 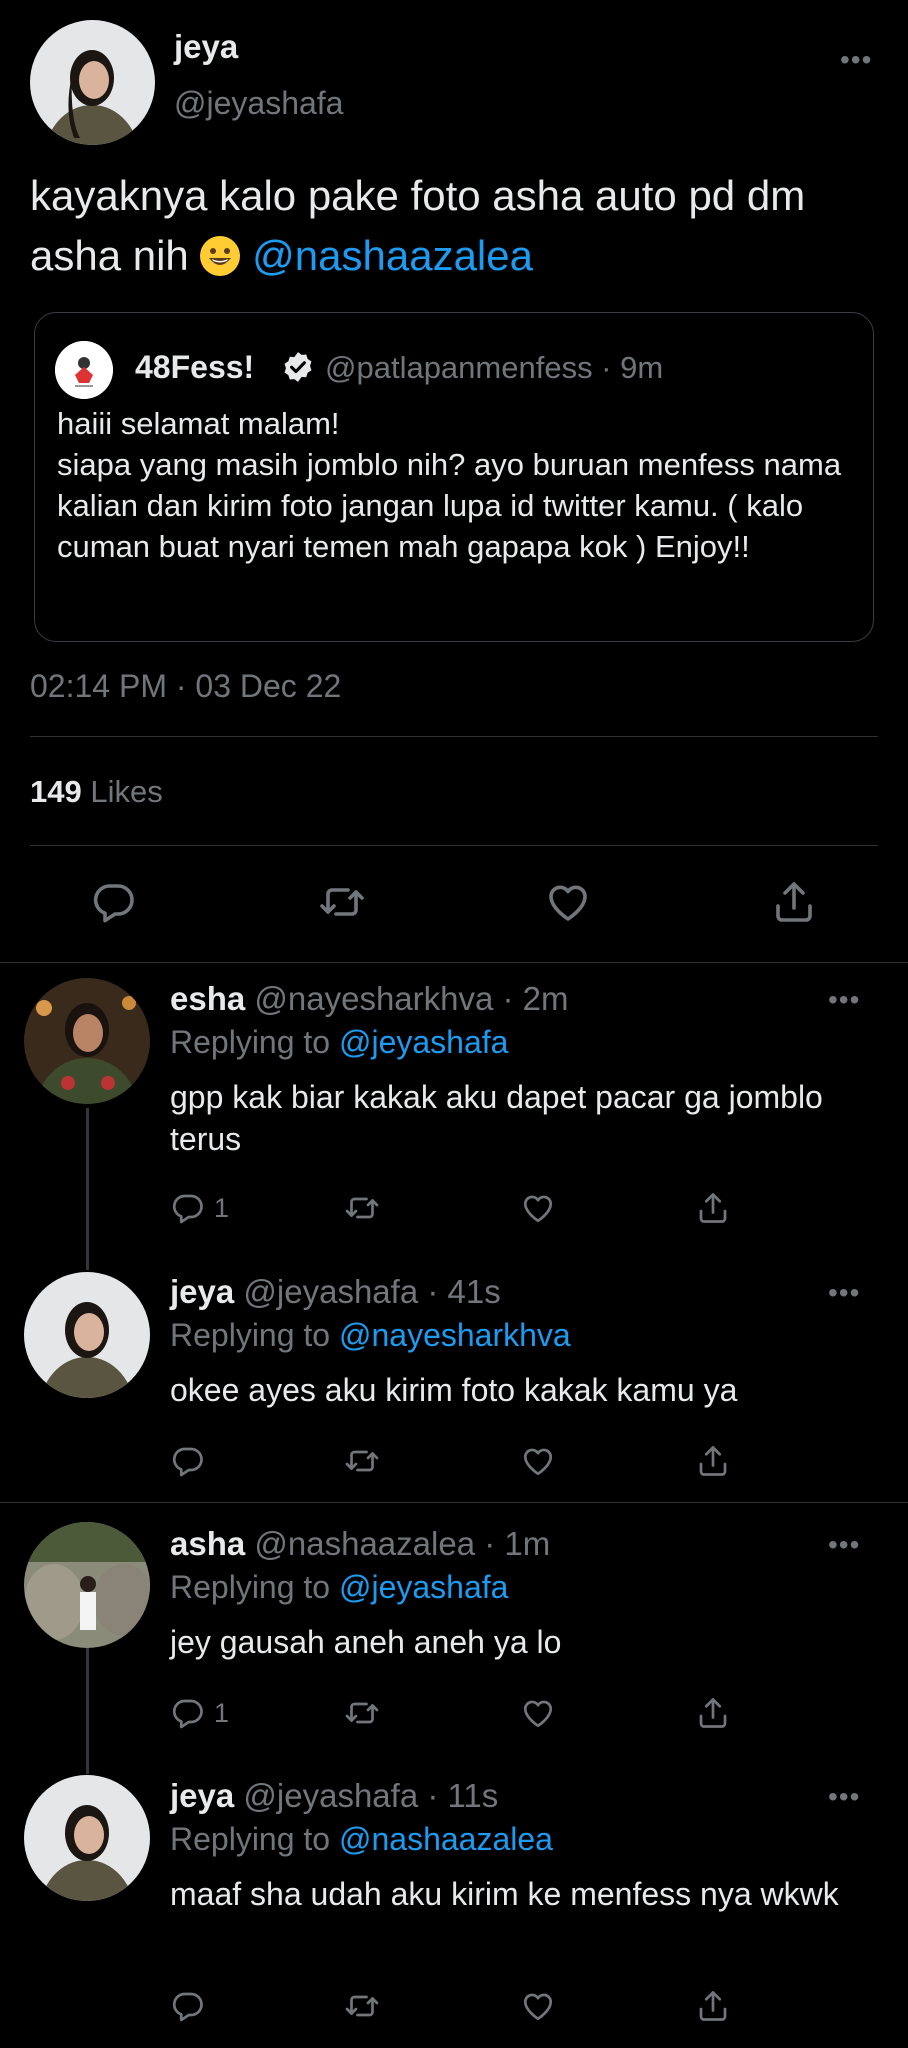 What do you see at coordinates (335, 1292) in the screenshot?
I see `reply-header: jeya @jeyashafa · 41s` at bounding box center [335, 1292].